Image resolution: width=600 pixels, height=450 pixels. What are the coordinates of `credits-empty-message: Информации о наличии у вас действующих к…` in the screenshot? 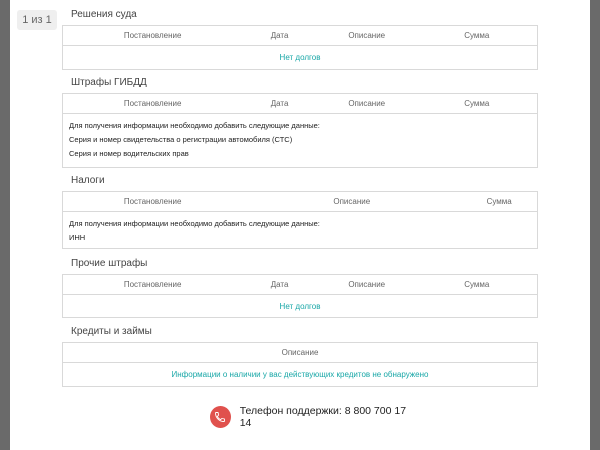 It's located at (300, 374).